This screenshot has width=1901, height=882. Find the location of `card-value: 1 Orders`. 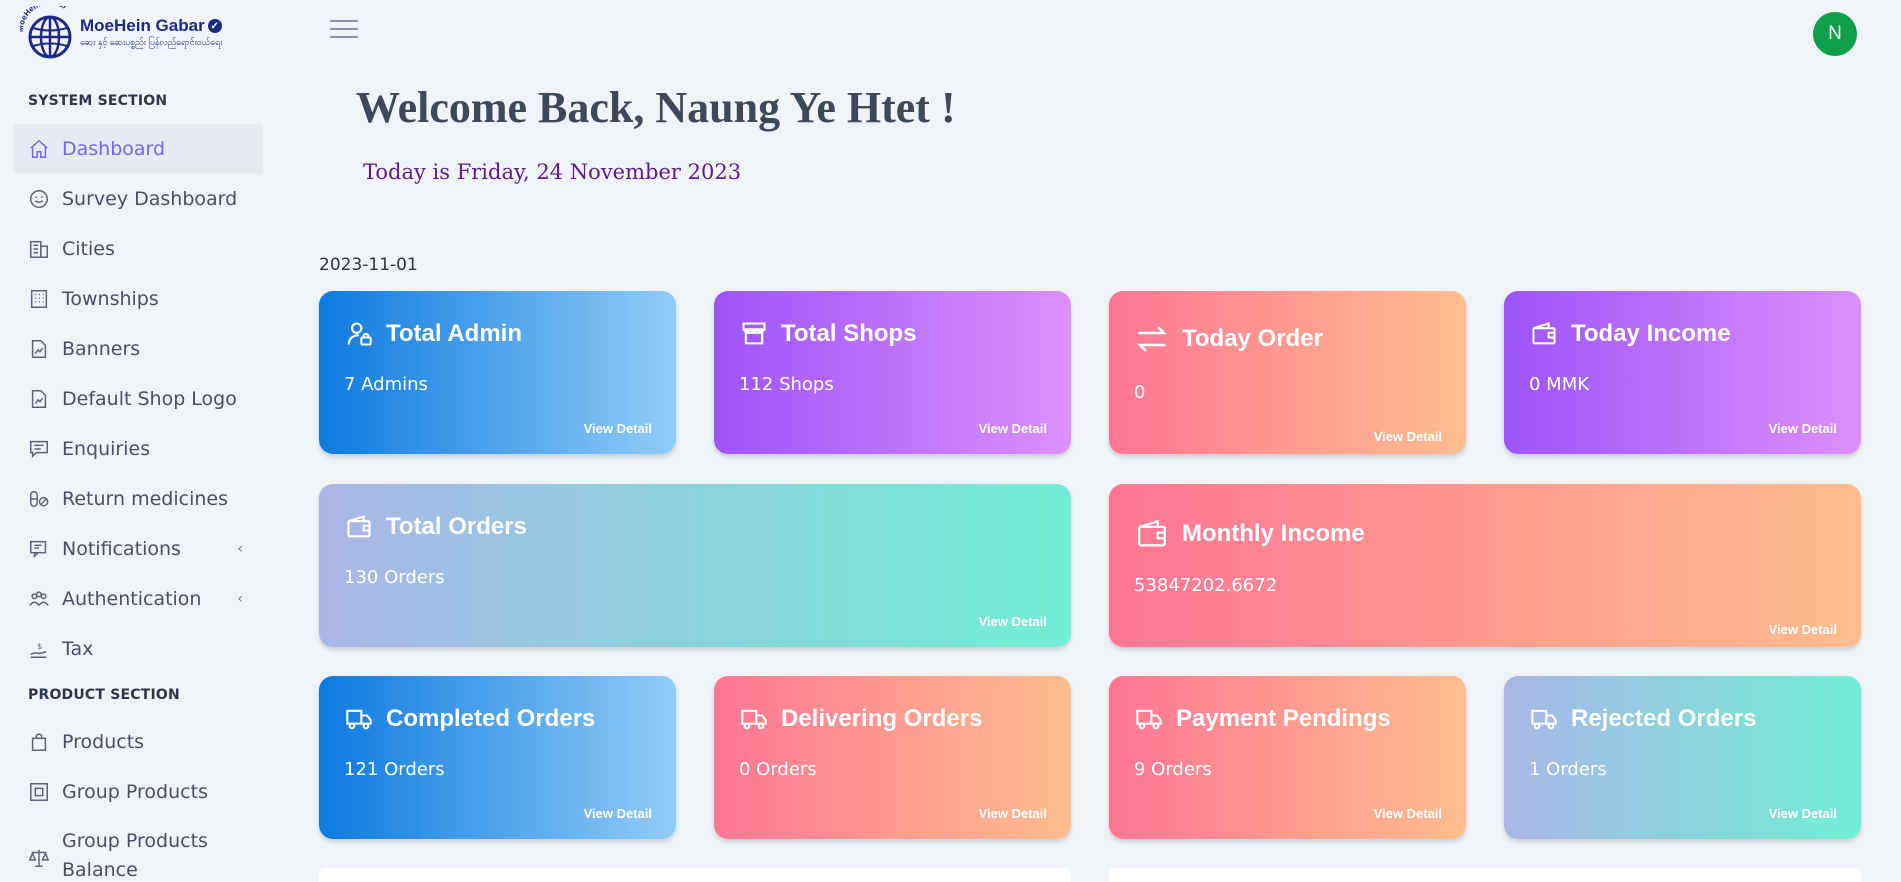

card-value: 1 Orders is located at coordinates (1568, 769).